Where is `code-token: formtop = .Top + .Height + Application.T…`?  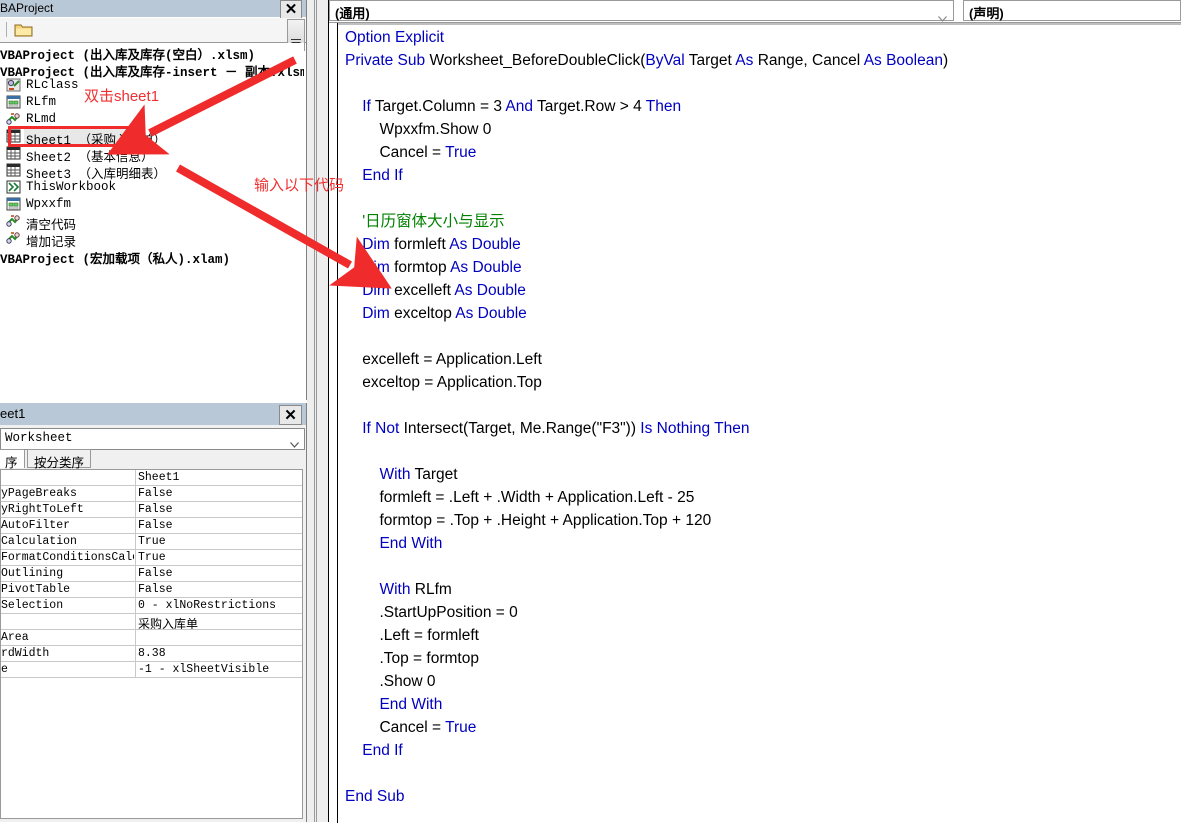
code-token: formtop = .Top + .Height + Application.T… is located at coordinates (528, 520).